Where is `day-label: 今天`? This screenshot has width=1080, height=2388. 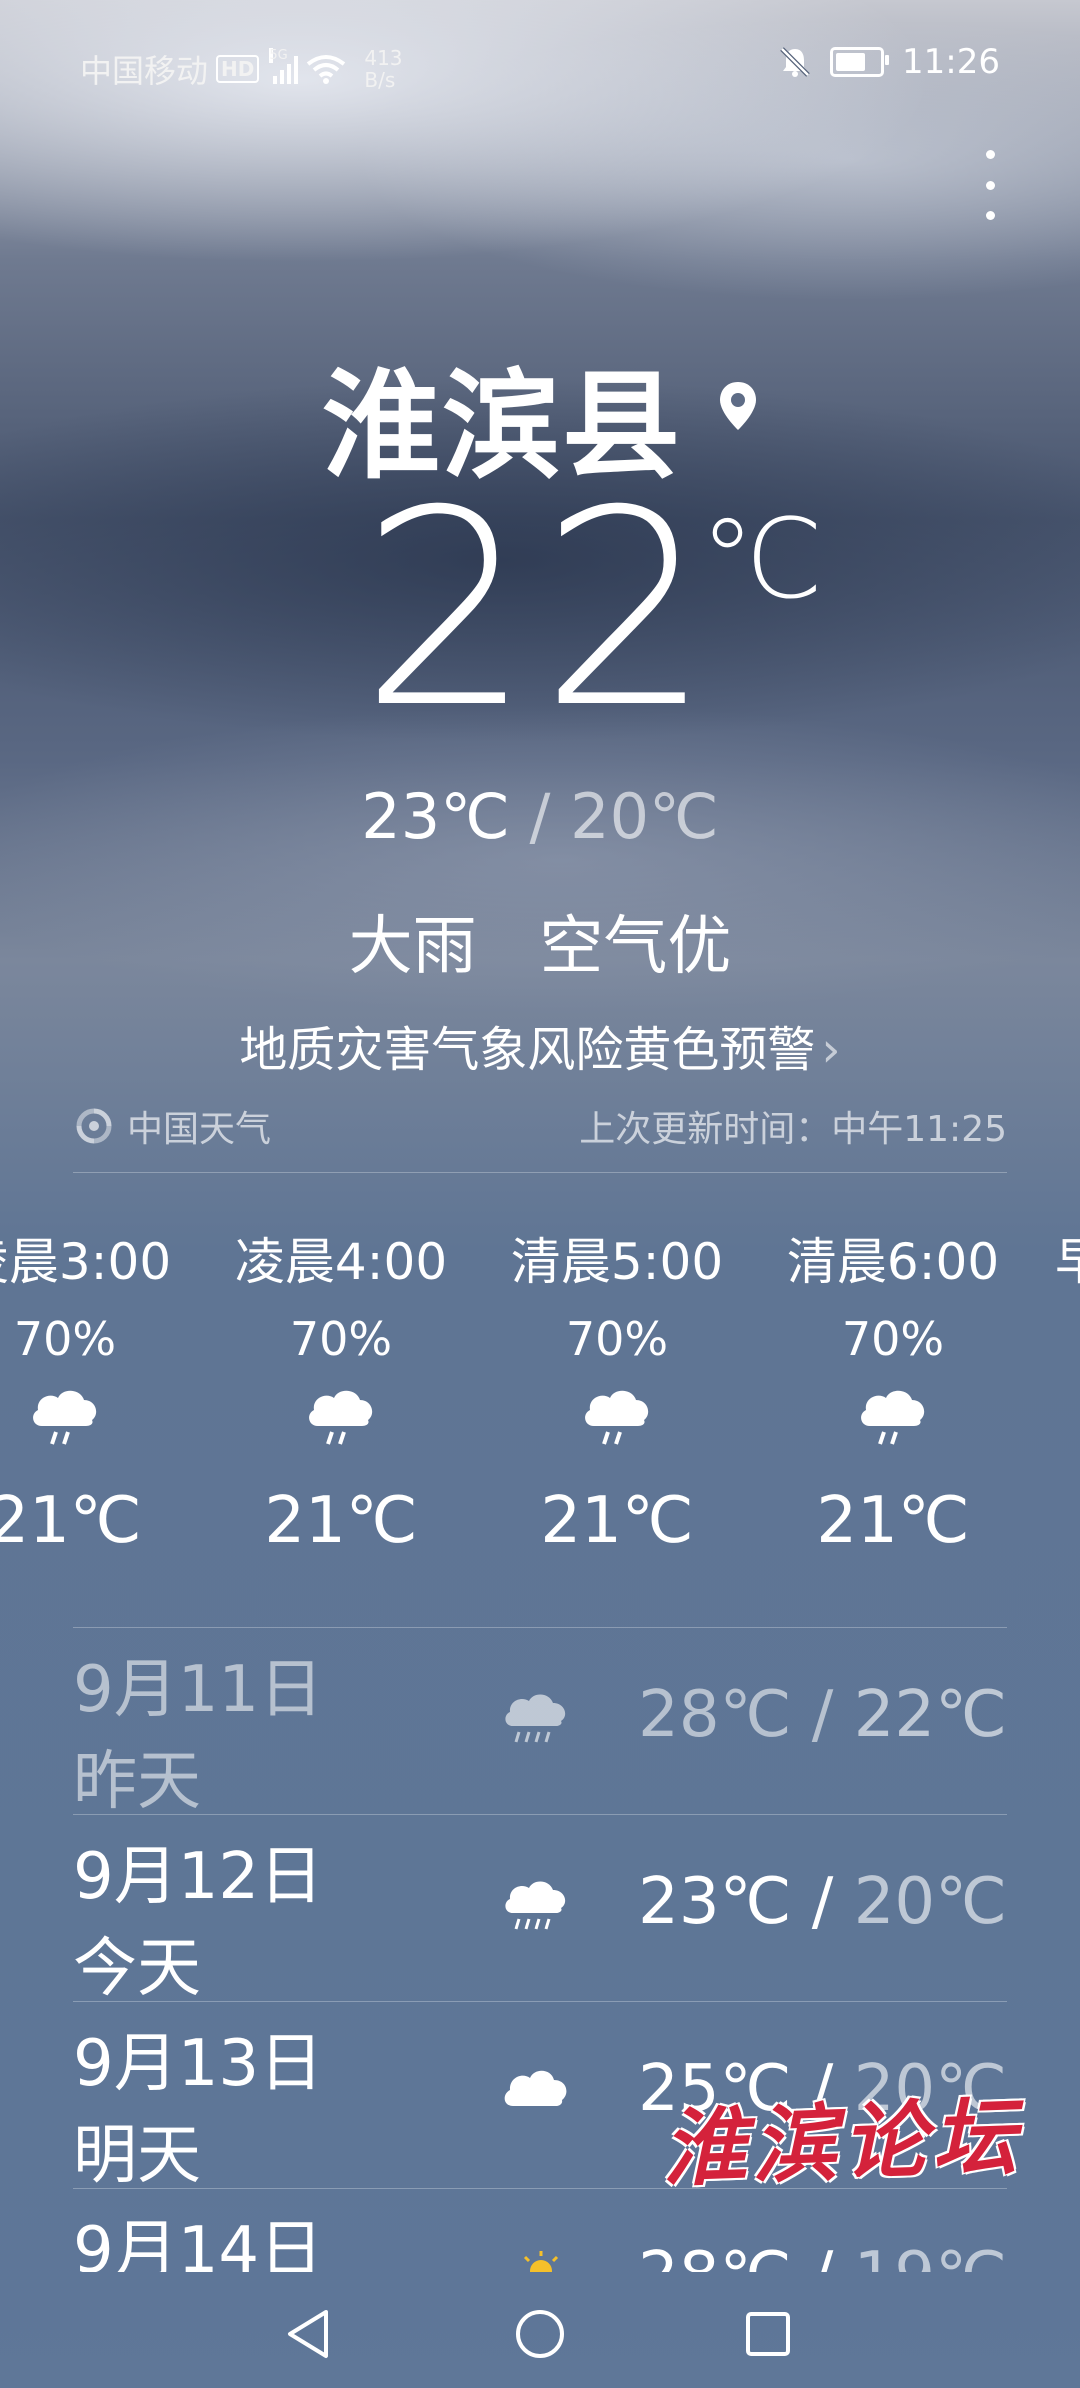 day-label: 今天 is located at coordinates (137, 1969).